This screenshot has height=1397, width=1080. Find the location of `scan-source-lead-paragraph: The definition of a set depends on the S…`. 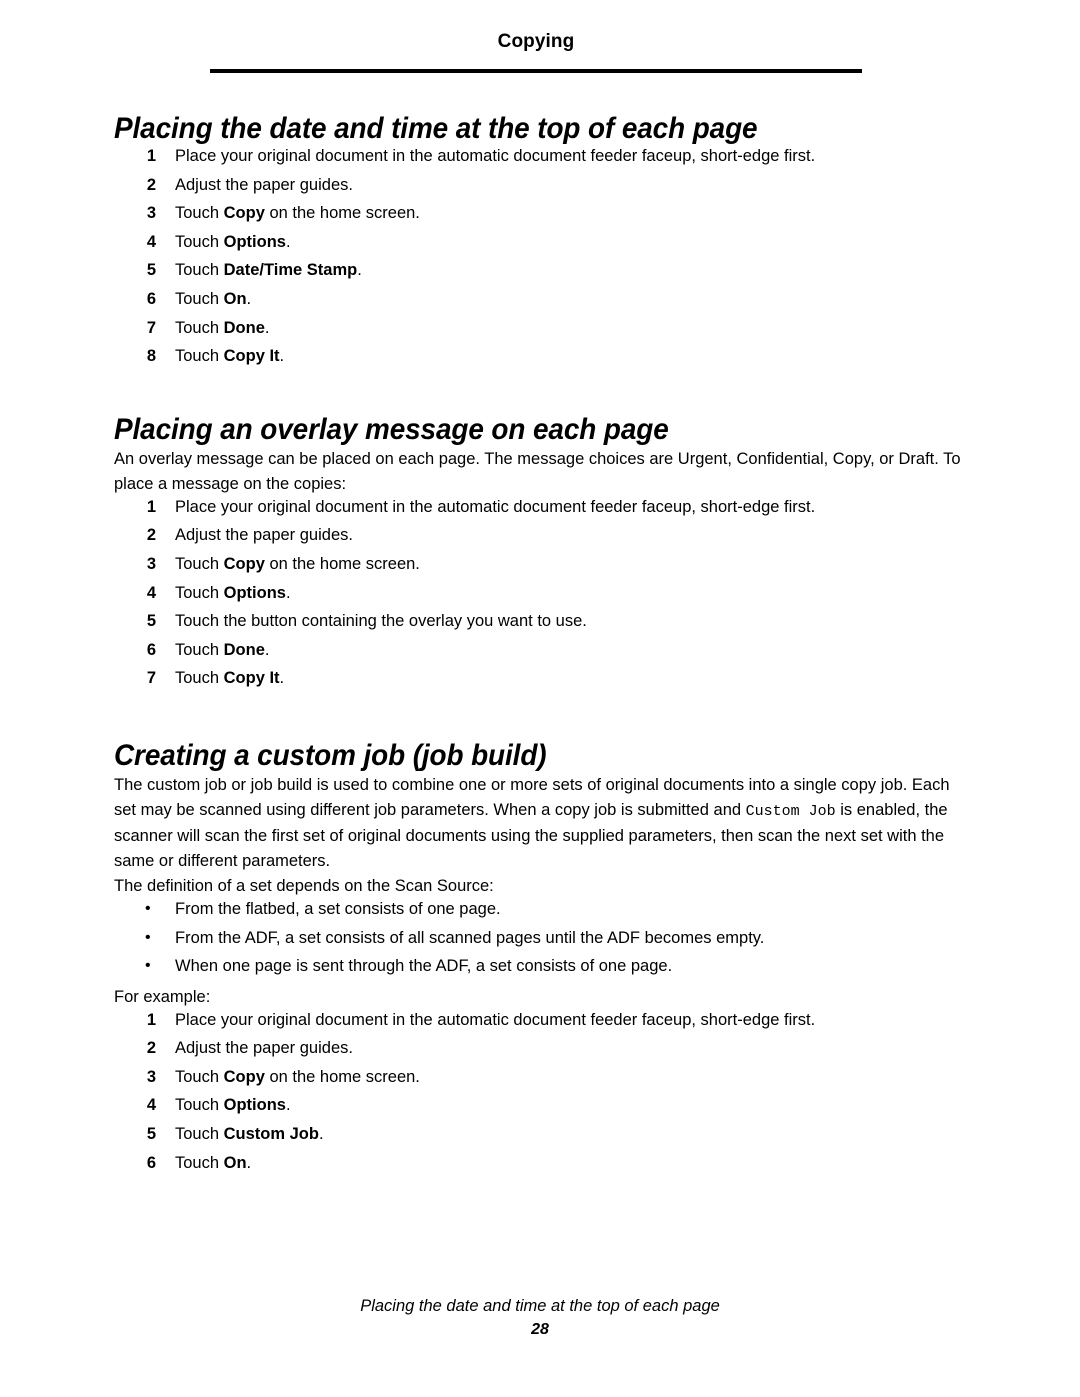

scan-source-lead-paragraph: The definition of a set depends on the S… is located at coordinates (304, 885).